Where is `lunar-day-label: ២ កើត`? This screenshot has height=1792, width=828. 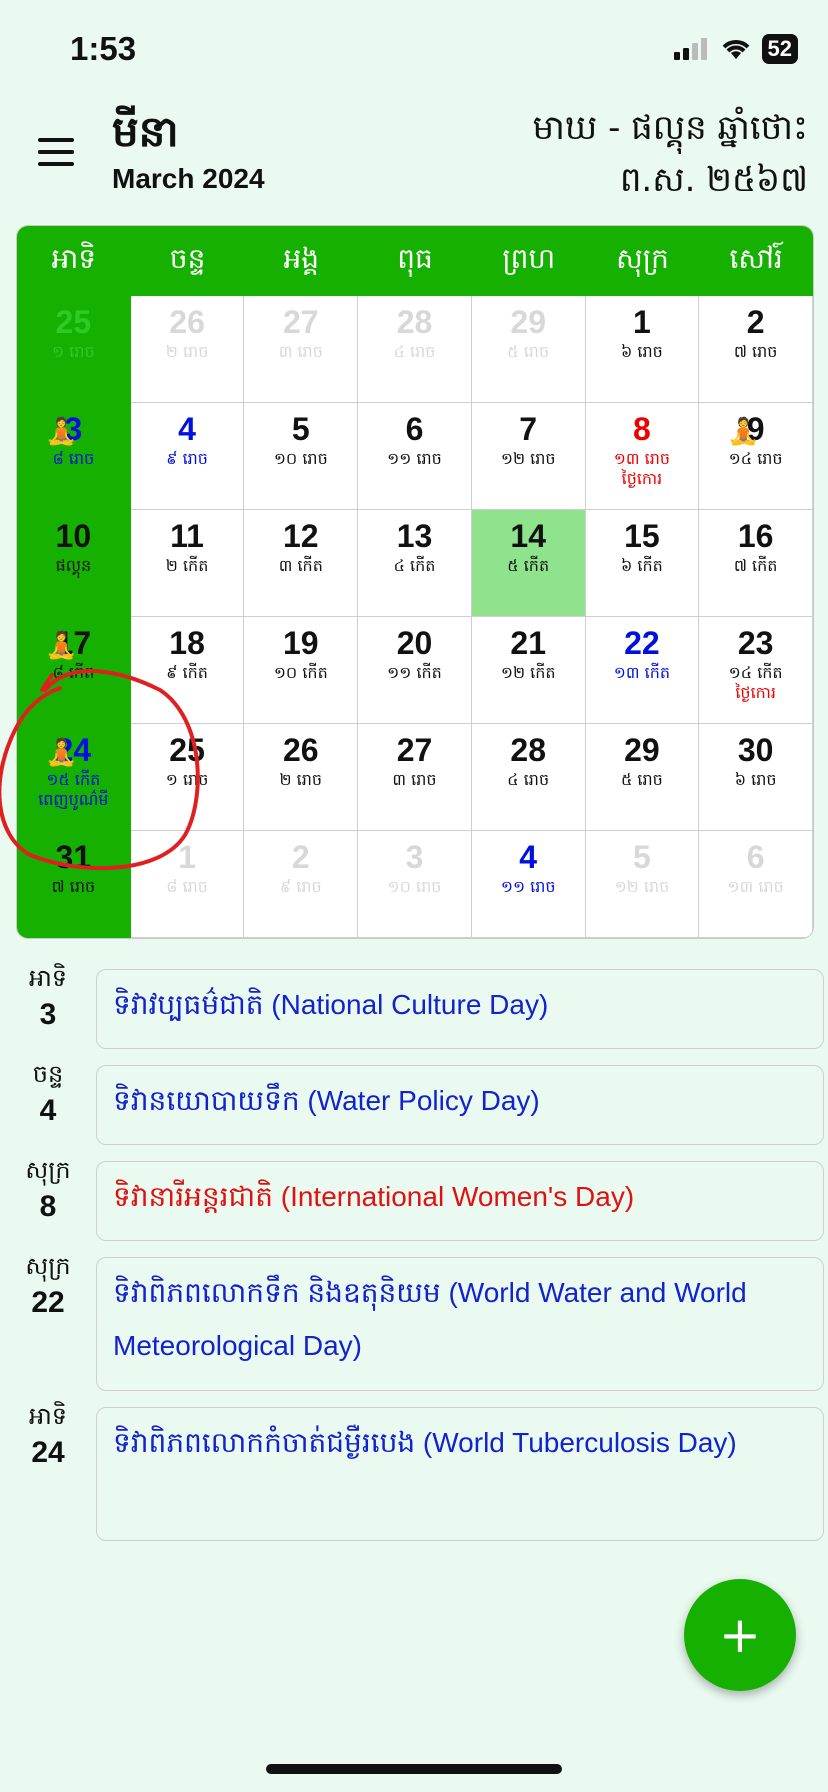
lunar-day-label: ២ កើត is located at coordinates (187, 565).